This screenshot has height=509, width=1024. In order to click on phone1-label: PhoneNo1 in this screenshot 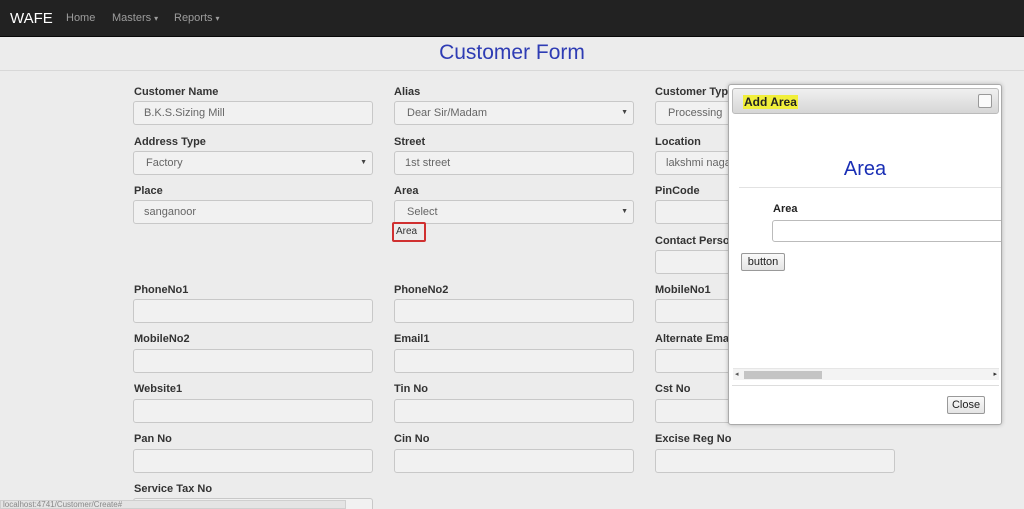, I will do `click(161, 290)`.